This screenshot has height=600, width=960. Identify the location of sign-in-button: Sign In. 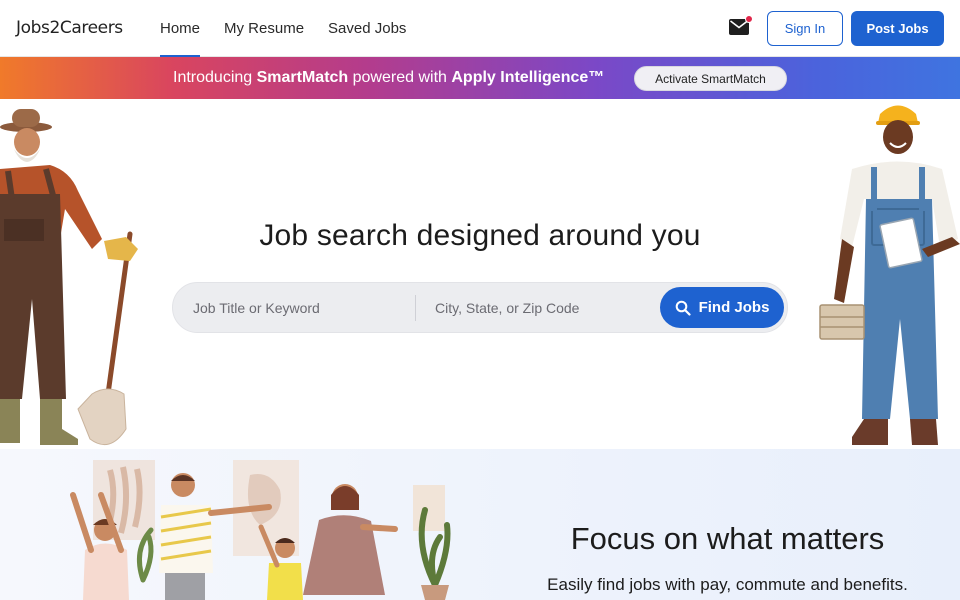
(805, 28).